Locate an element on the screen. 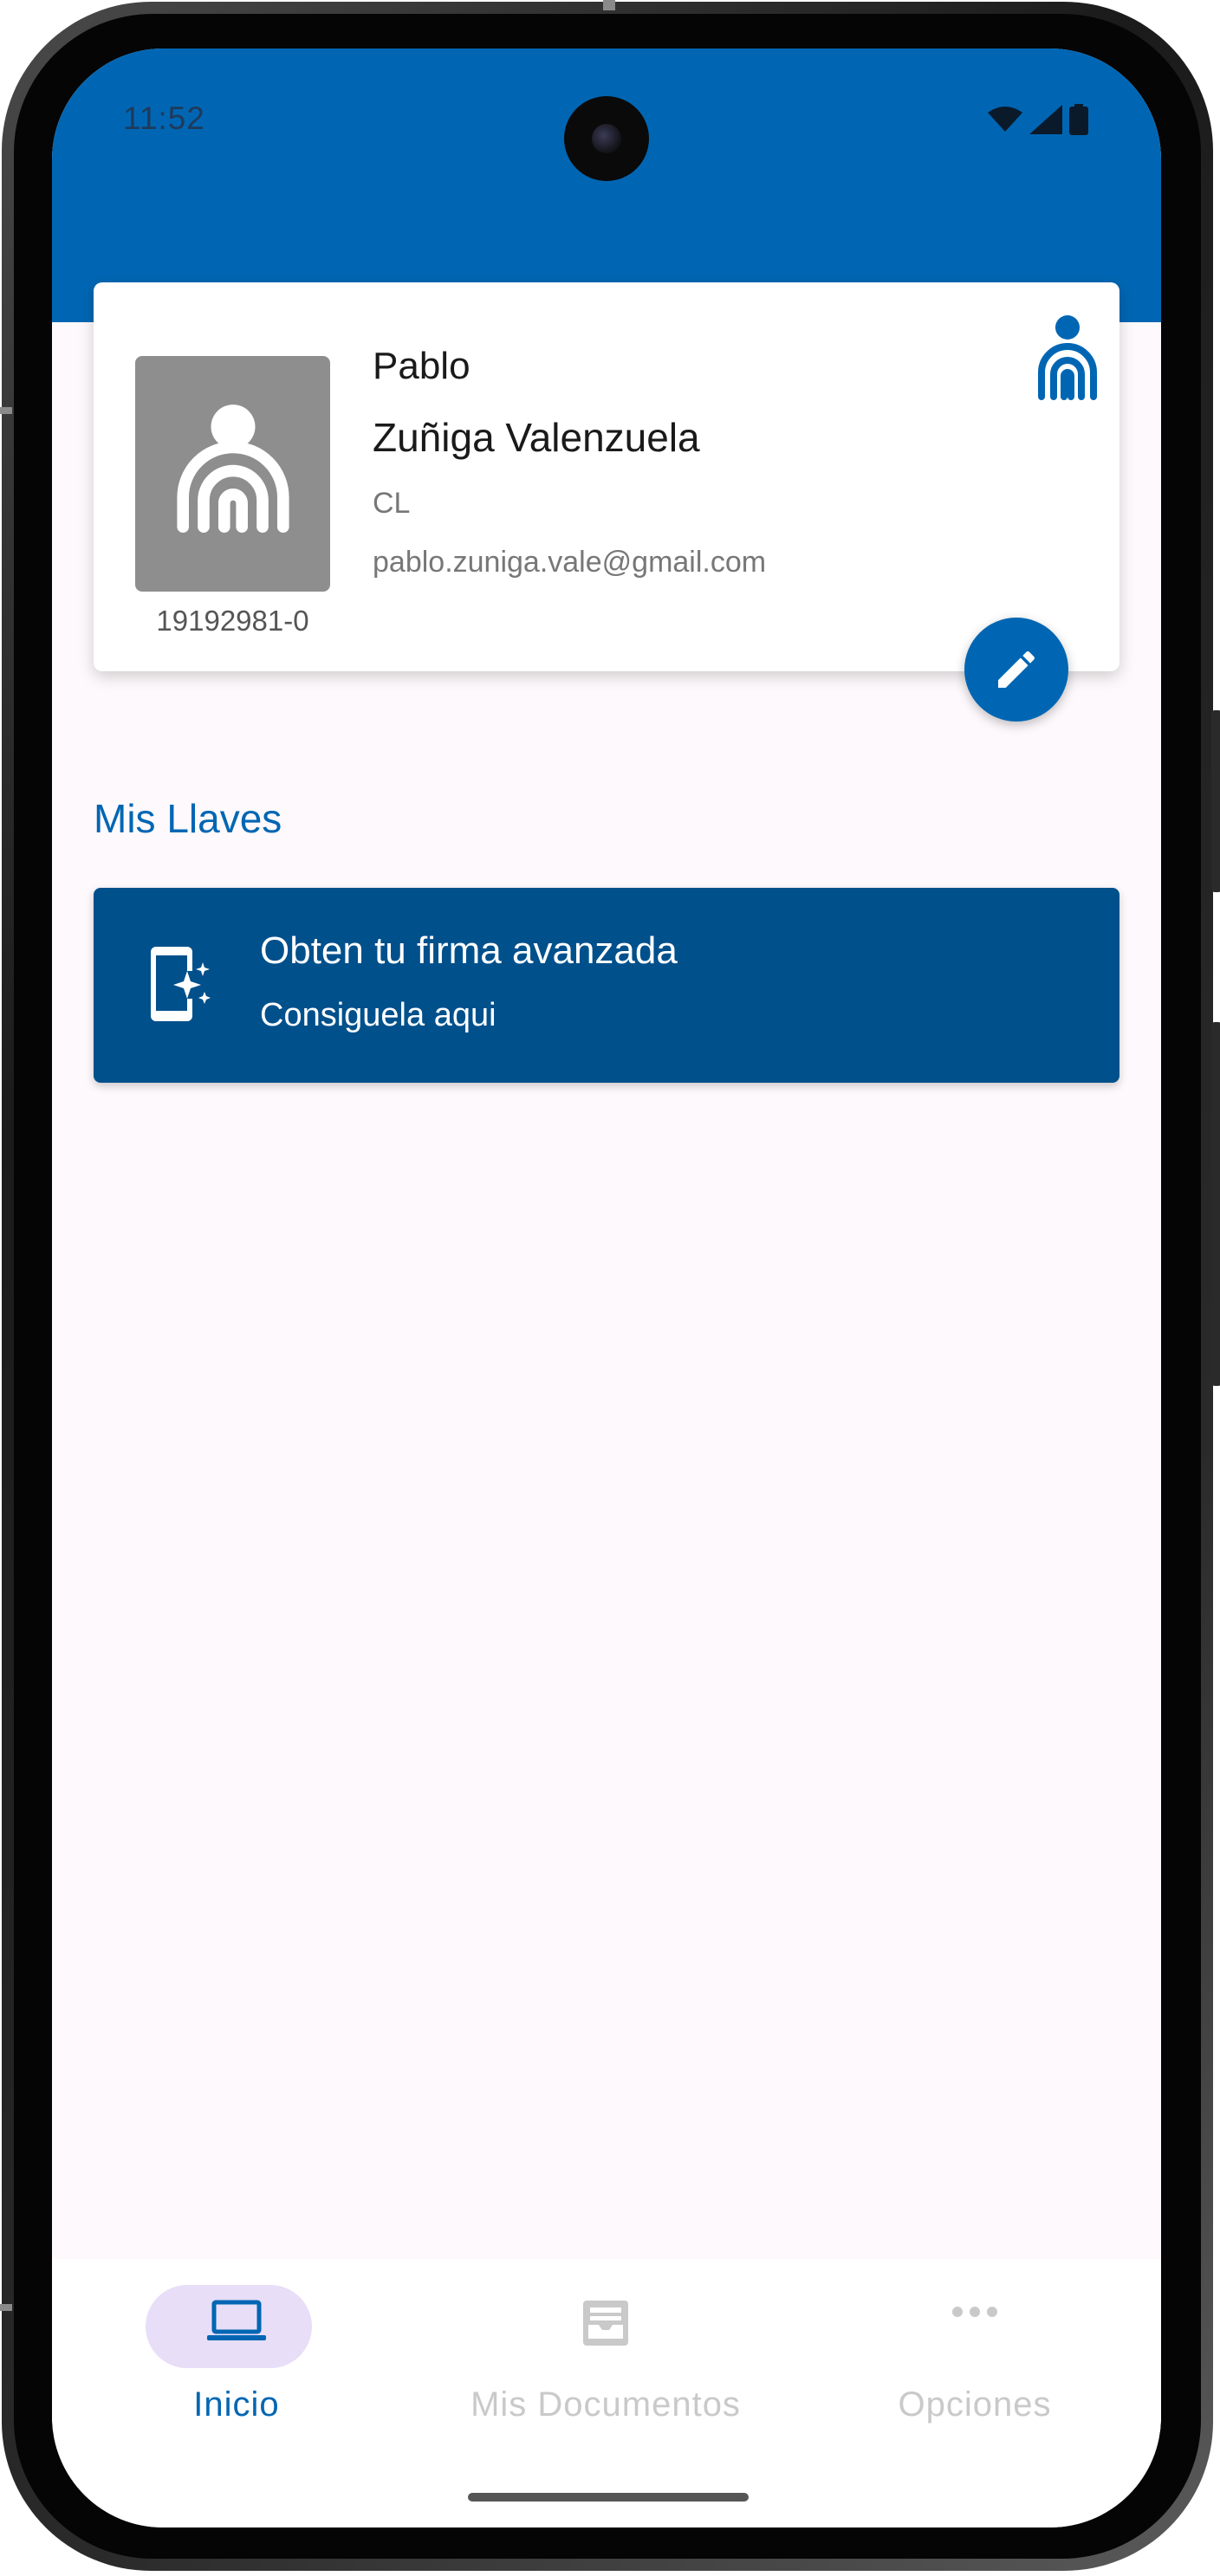 The height and width of the screenshot is (2576, 1220). last-name: Zuñiga Valenzuela is located at coordinates (536, 437).